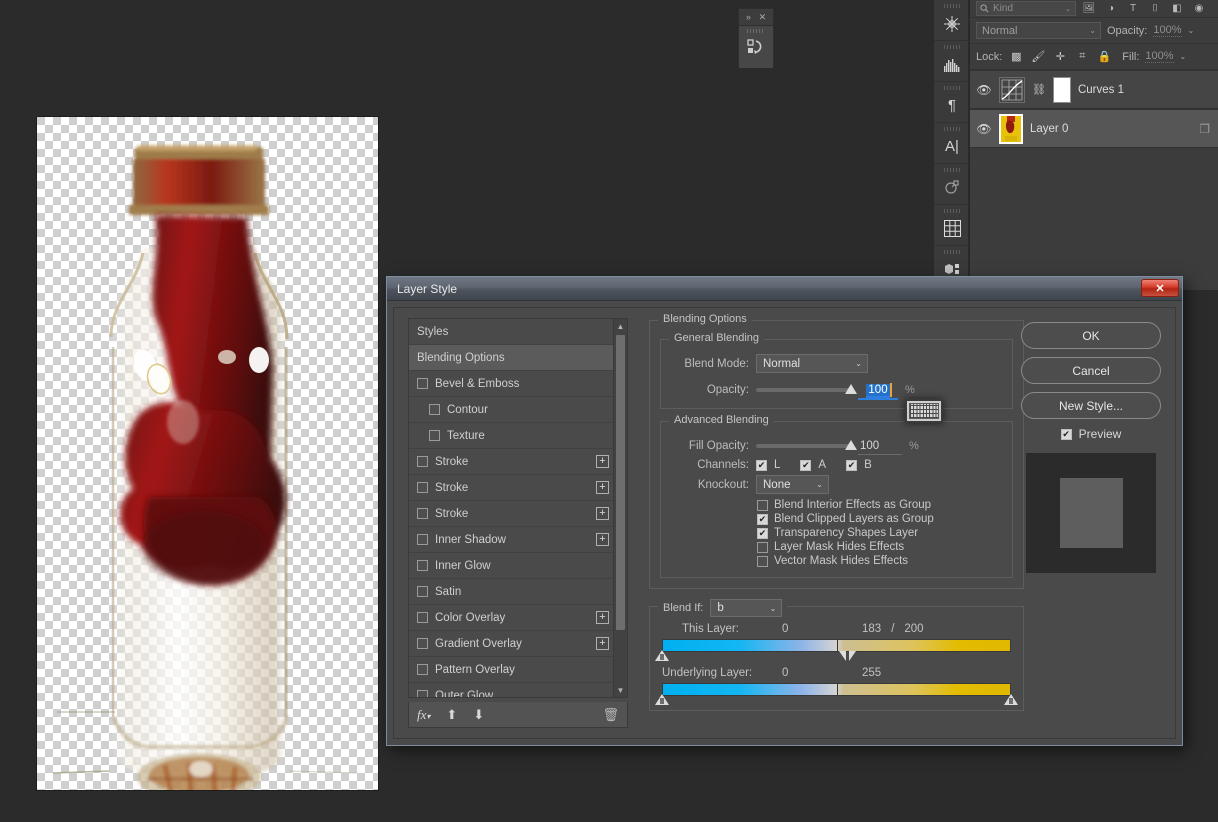  Describe the element at coordinates (451, 715) in the screenshot. I see `move-up-icon: ⬆` at that location.